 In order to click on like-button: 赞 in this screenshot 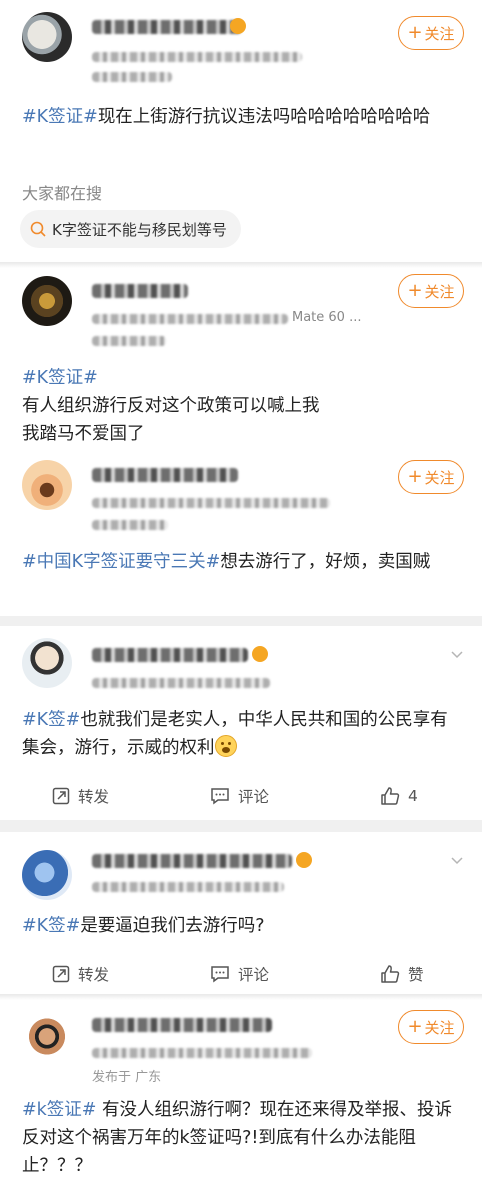, I will do `click(402, 974)`.